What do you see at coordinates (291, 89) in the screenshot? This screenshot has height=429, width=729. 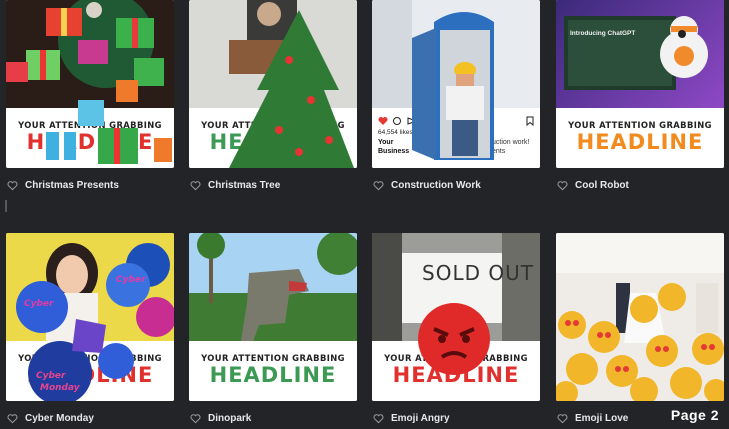 I see `tree-overlay-illustration` at bounding box center [291, 89].